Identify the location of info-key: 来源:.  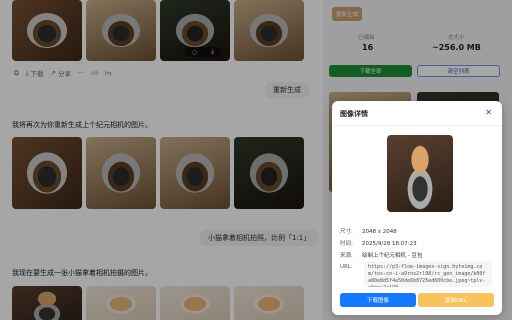
(346, 256).